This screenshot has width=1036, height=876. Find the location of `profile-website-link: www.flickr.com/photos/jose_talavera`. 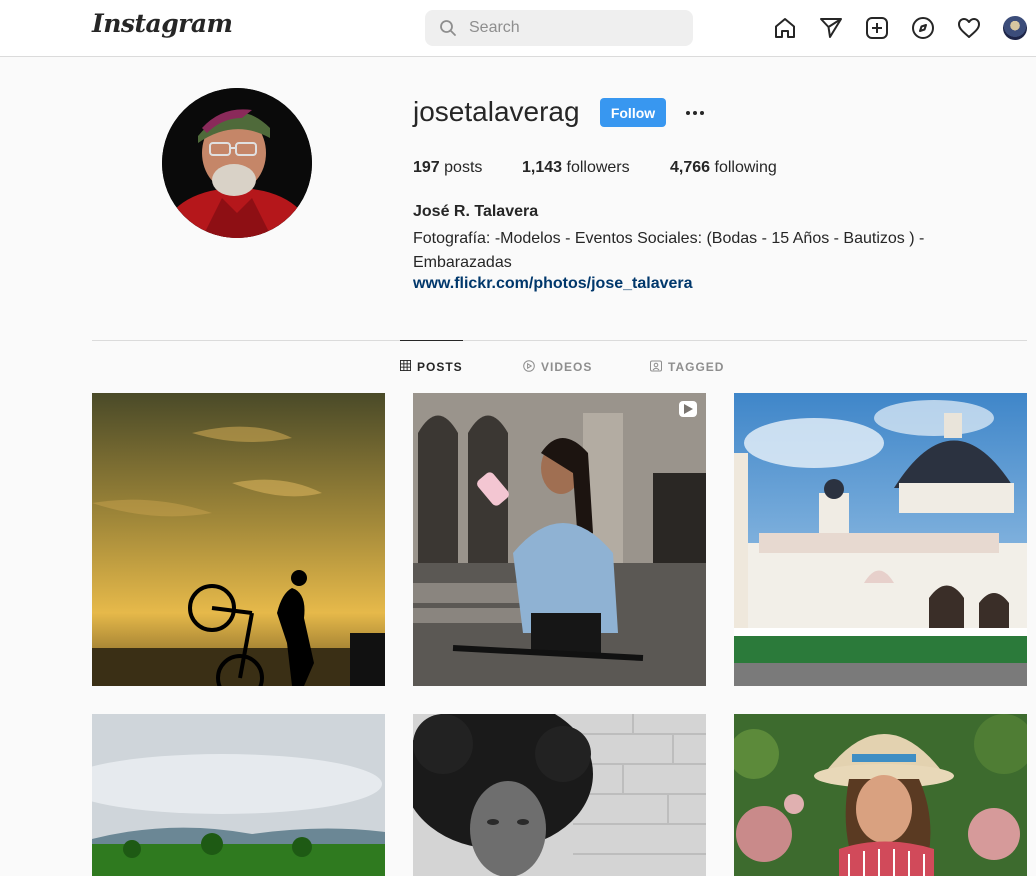

profile-website-link: www.flickr.com/photos/jose_talavera is located at coordinates (553, 284).